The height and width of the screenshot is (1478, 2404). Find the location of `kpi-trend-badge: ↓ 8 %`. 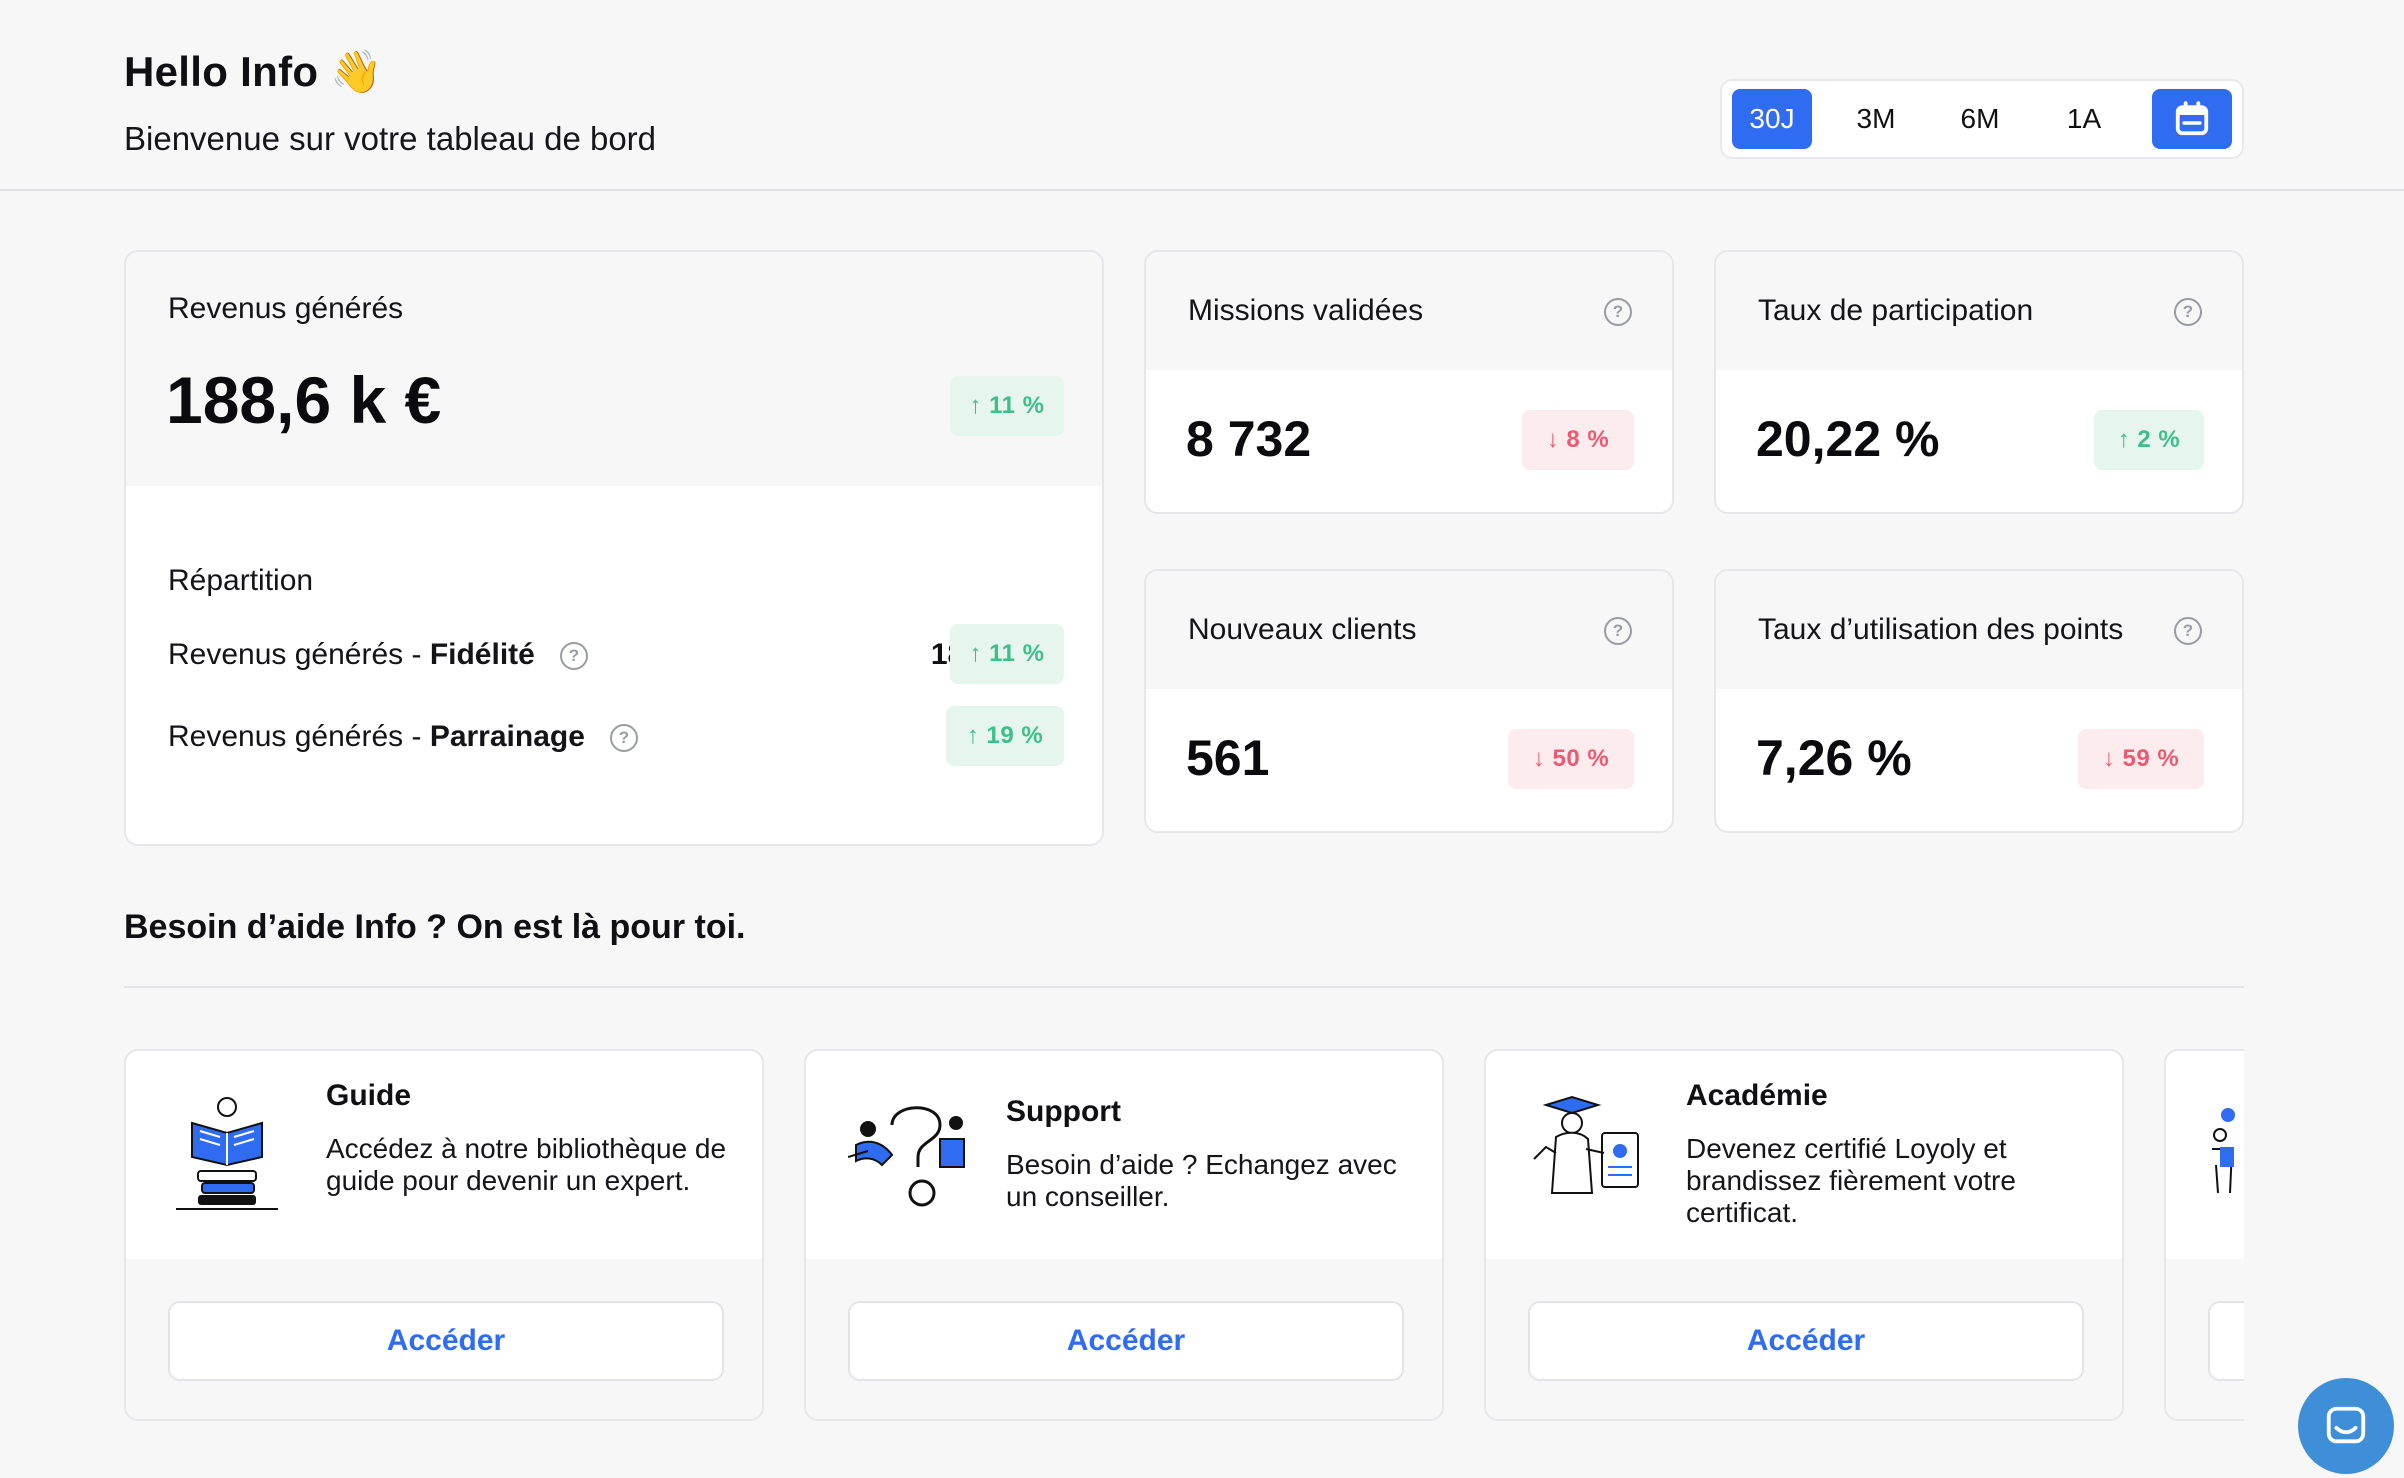

kpi-trend-badge: ↓ 8 % is located at coordinates (1578, 440).